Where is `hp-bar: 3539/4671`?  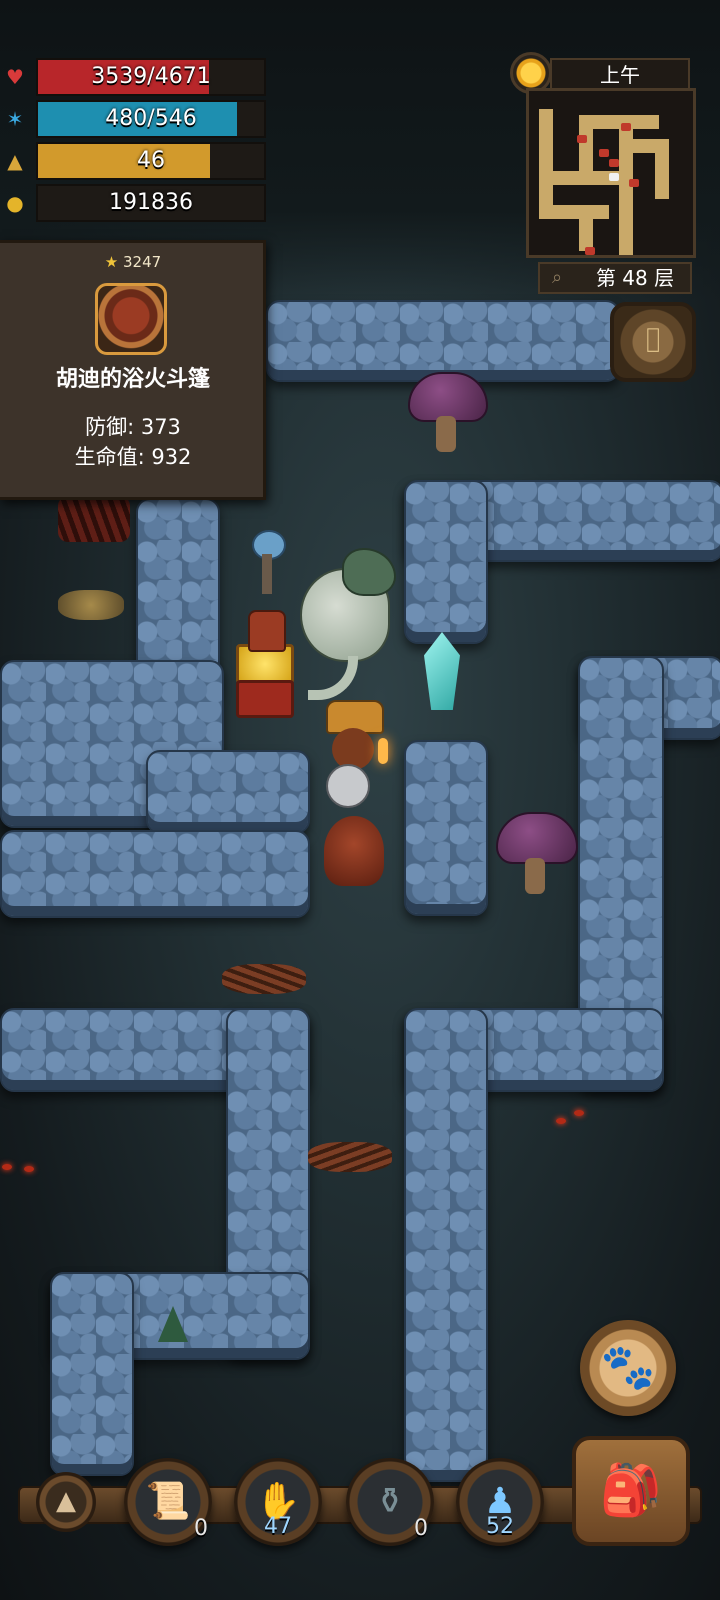
hp-bar: 3539/4671 is located at coordinates (151, 77).